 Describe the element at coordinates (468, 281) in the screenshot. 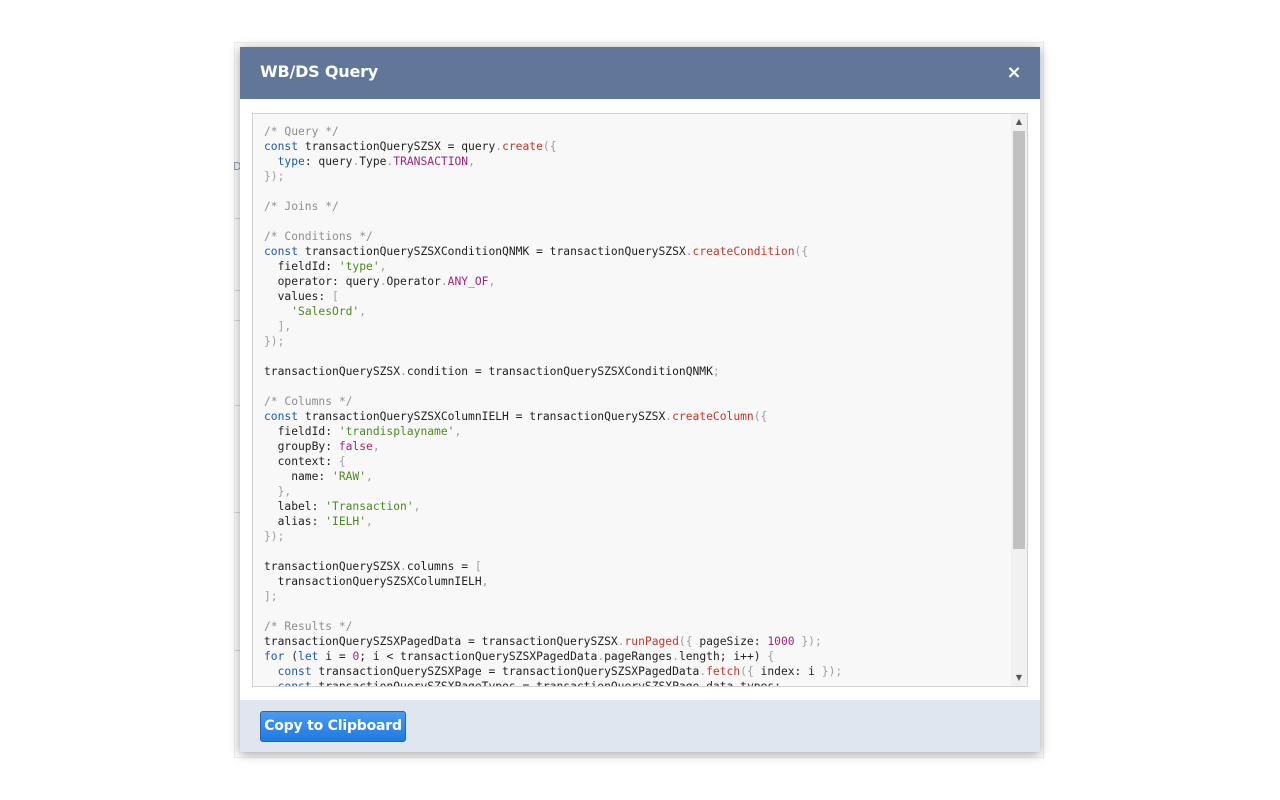

I see `code-token: ANY_OF` at that location.